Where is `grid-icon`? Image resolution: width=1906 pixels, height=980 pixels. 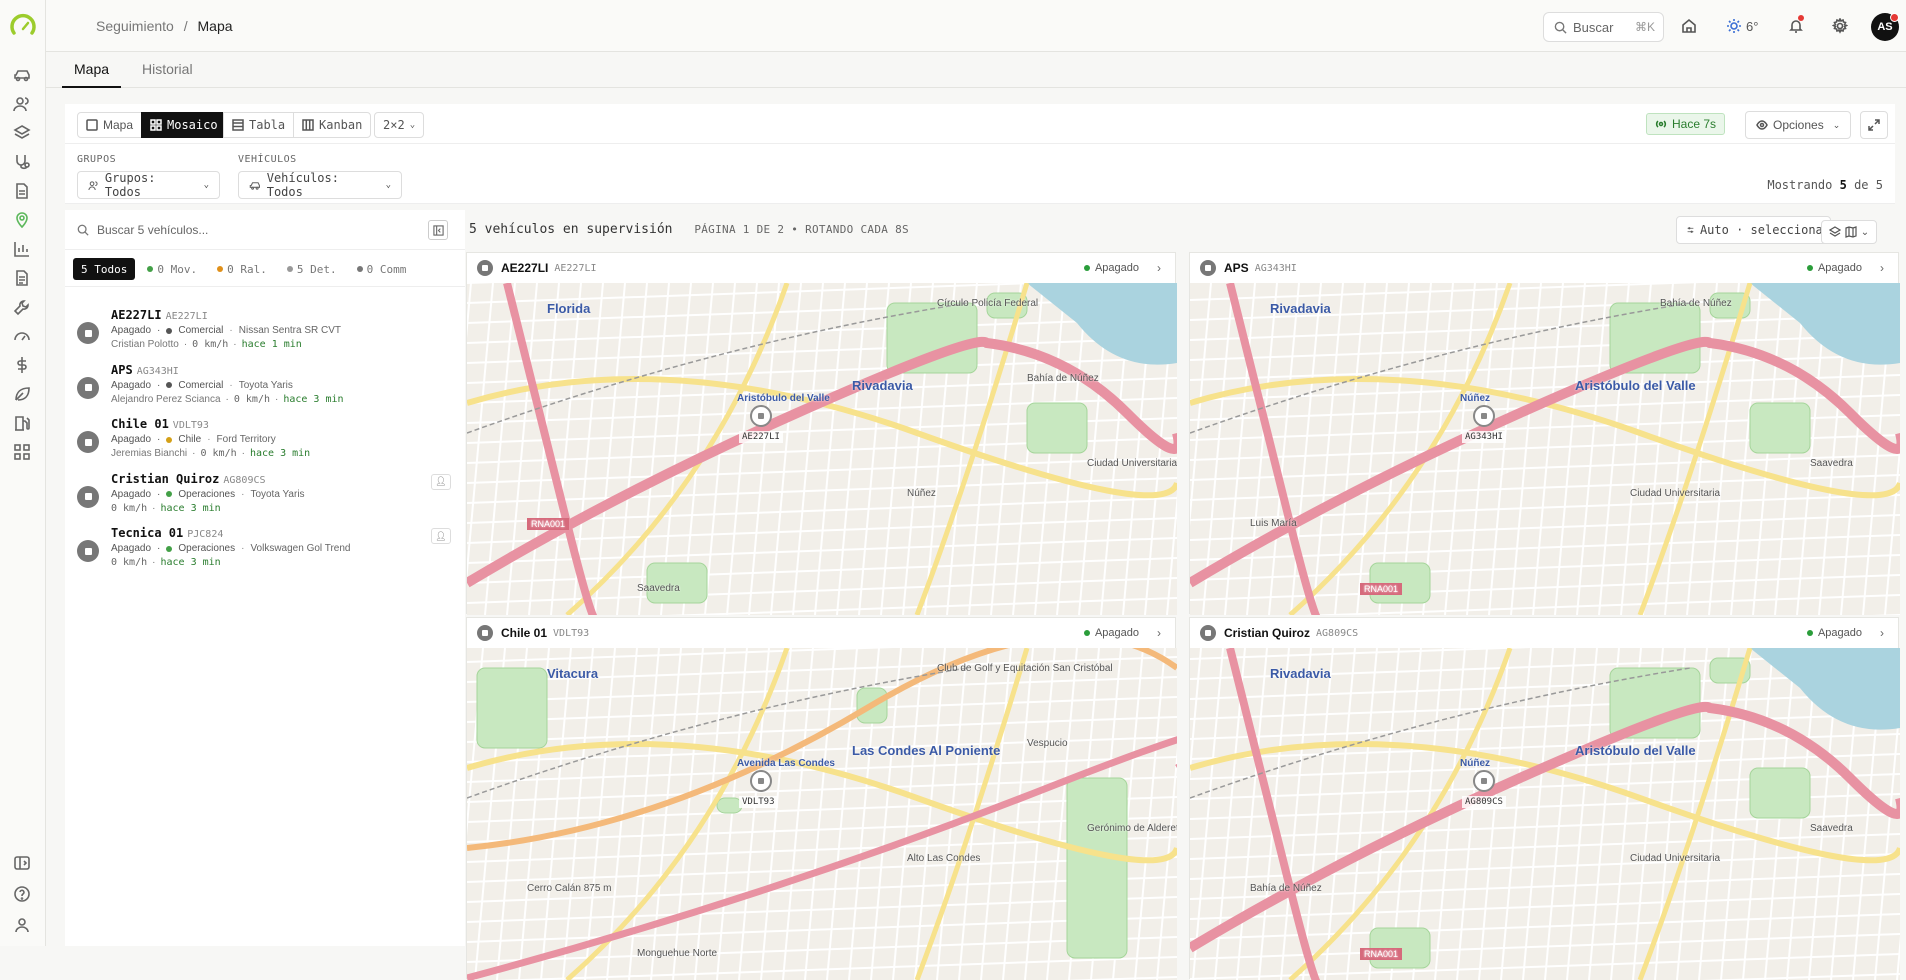 grid-icon is located at coordinates (156, 125).